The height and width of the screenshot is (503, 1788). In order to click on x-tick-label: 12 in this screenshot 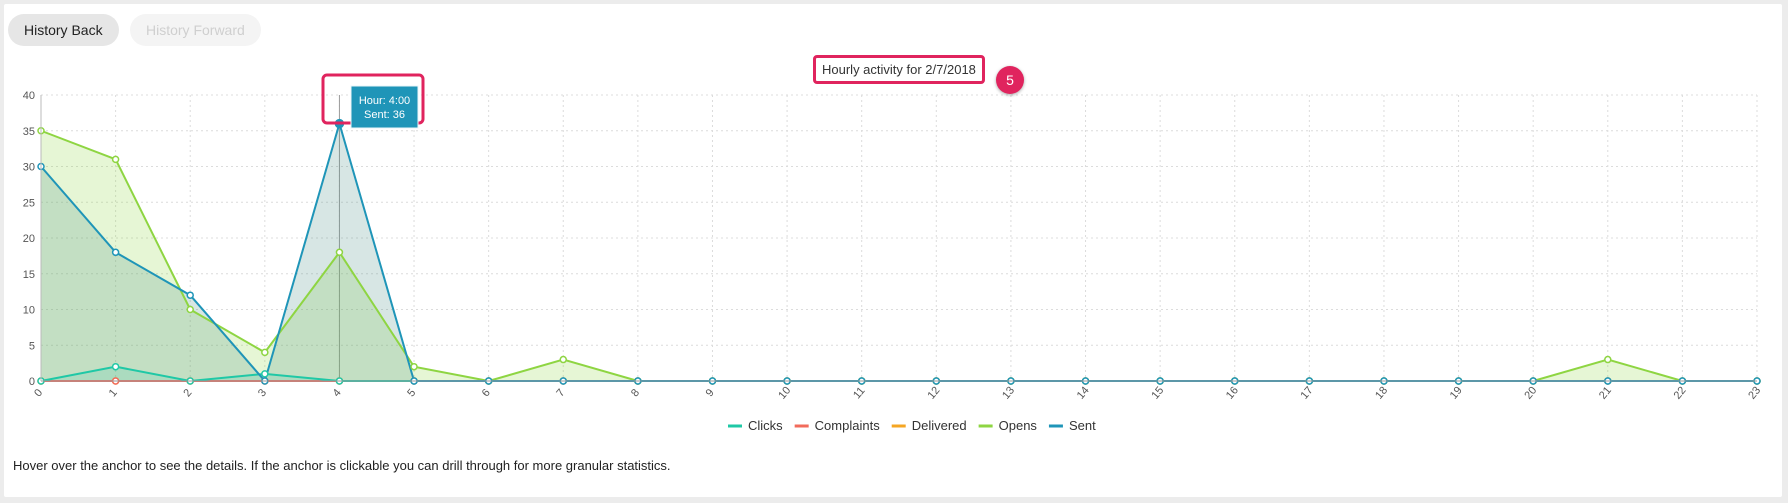, I will do `click(933, 393)`.